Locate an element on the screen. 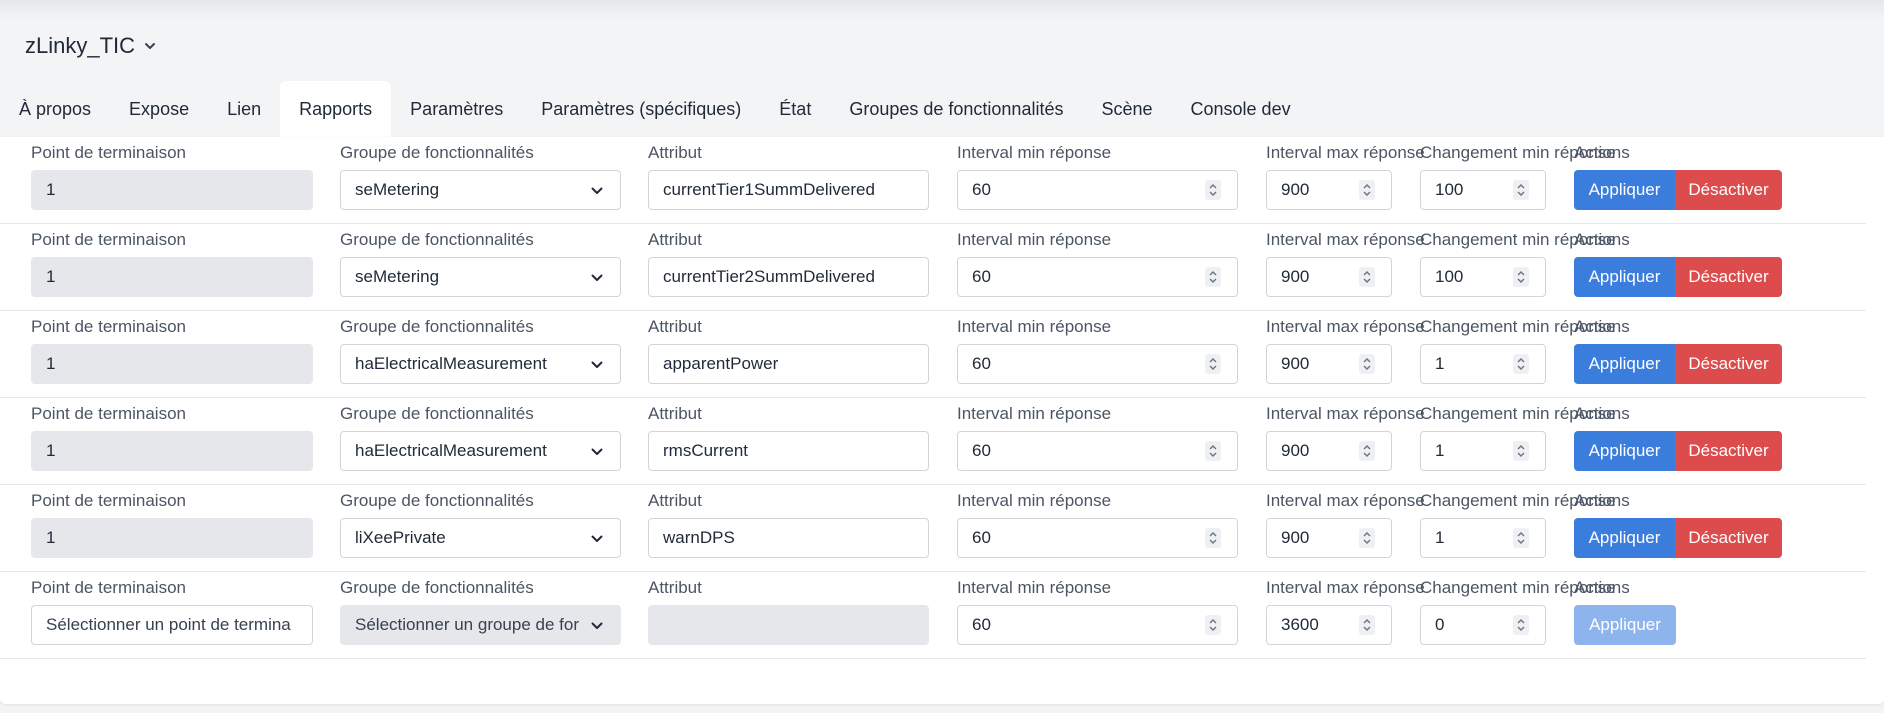  tab-etat: État is located at coordinates (795, 109).